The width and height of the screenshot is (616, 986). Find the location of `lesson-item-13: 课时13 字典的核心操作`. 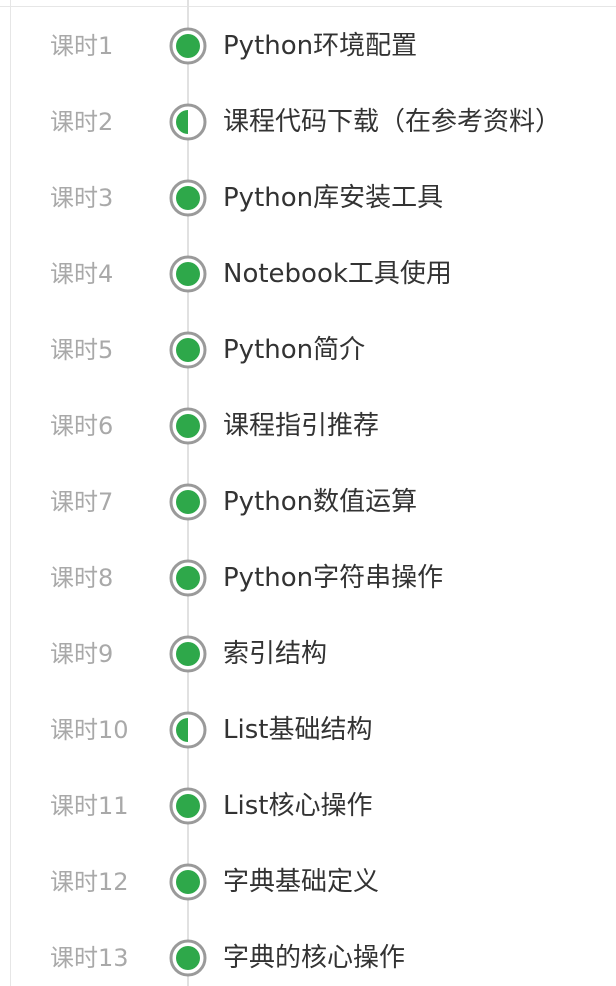

lesson-item-13: 课时13 字典的核心操作 is located at coordinates (308, 953).